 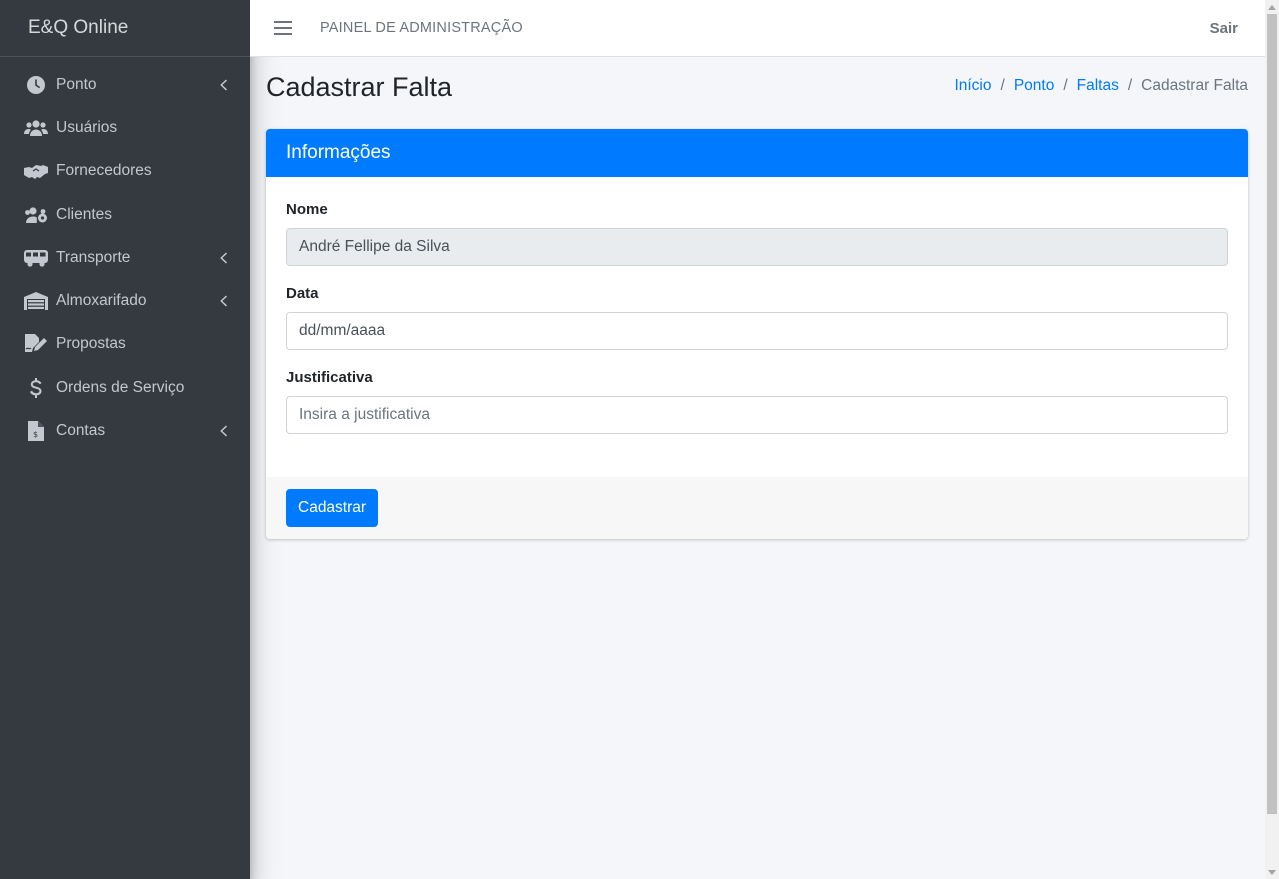 I want to click on sidebar-item-label: Usuários, so click(x=87, y=127).